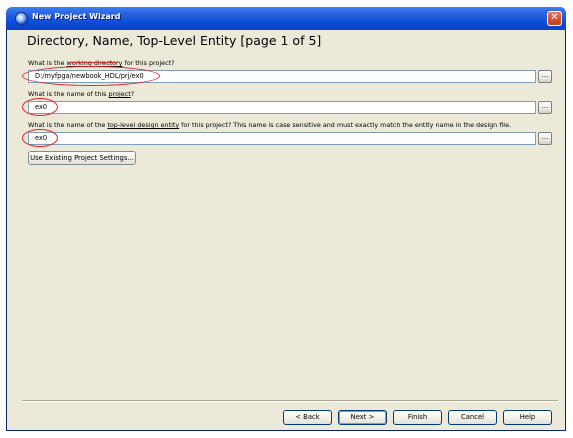  What do you see at coordinates (21, 18) in the screenshot?
I see `app-icon` at bounding box center [21, 18].